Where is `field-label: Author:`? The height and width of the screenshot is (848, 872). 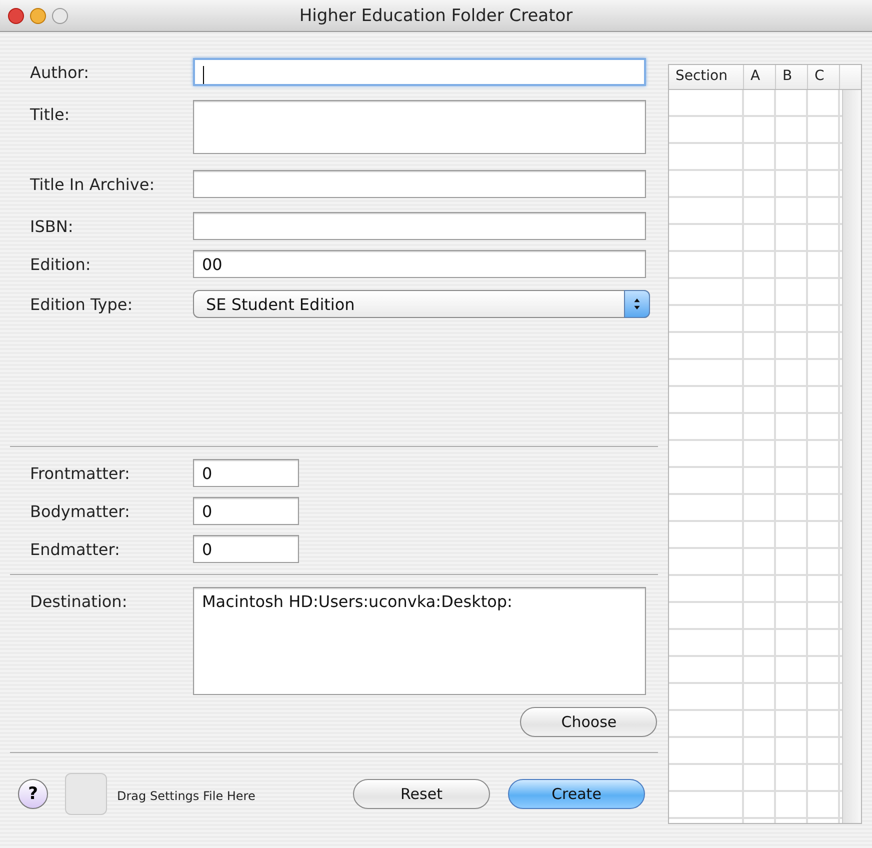 field-label: Author: is located at coordinates (60, 72).